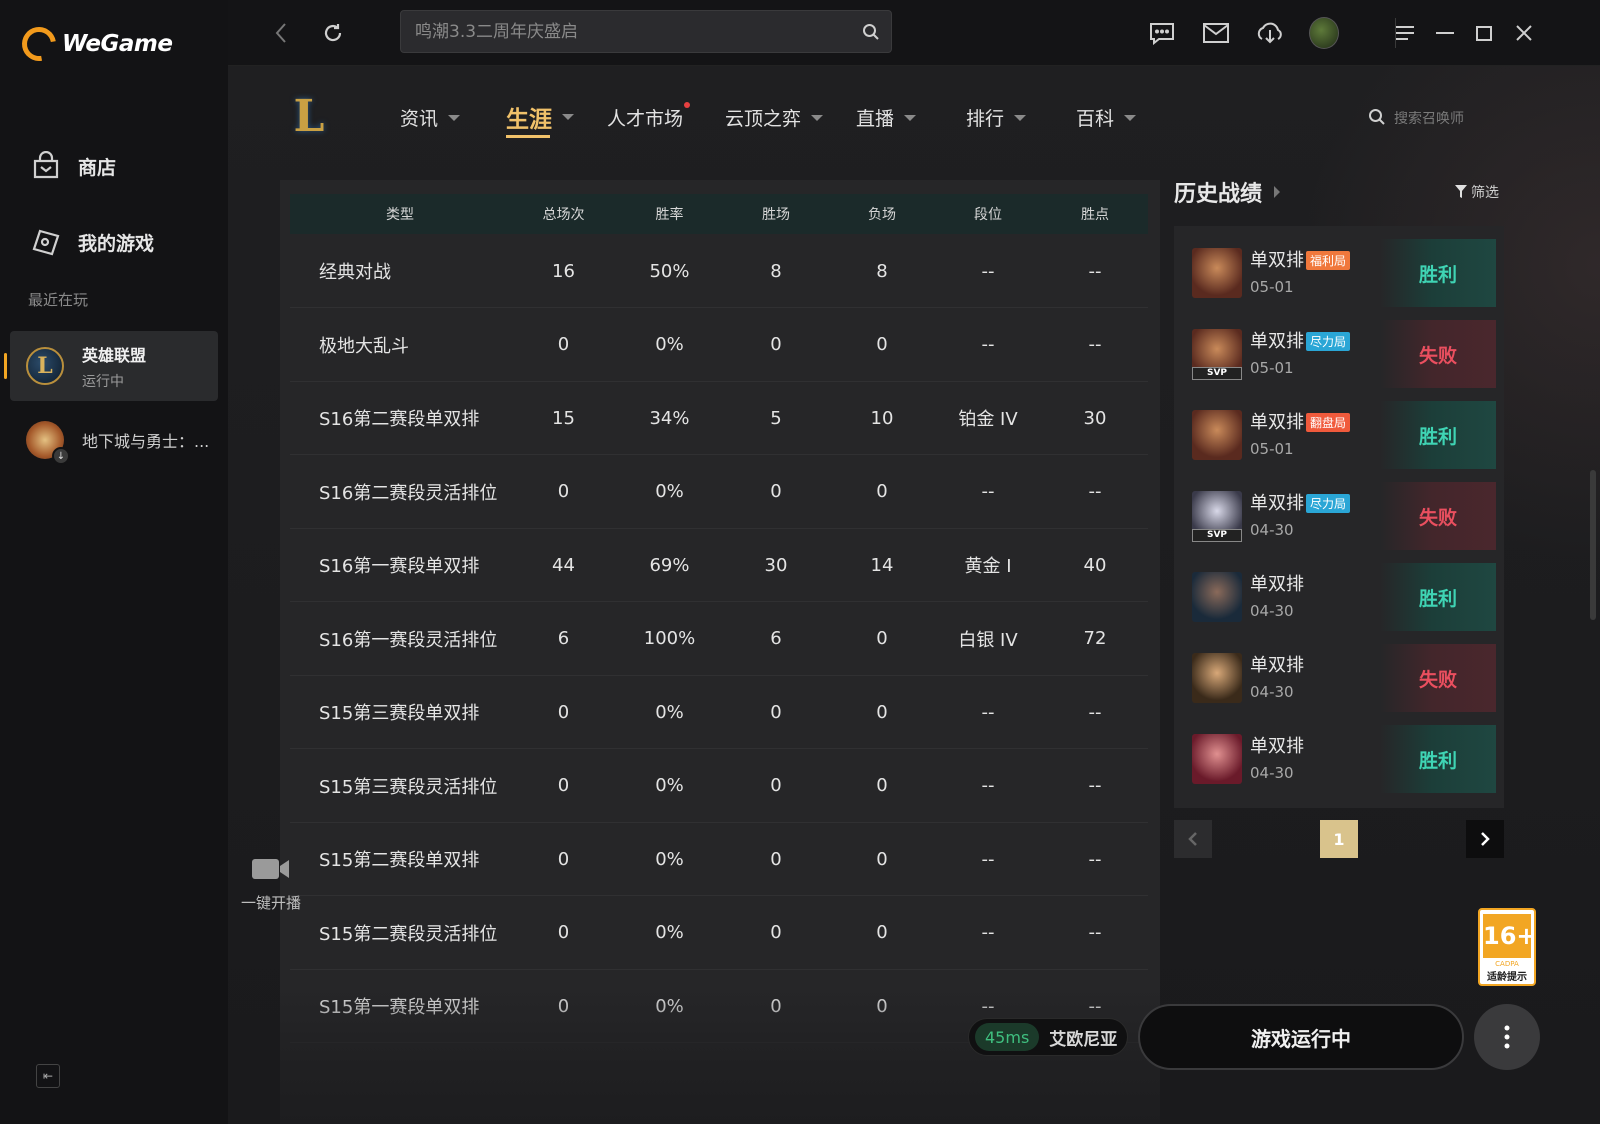  What do you see at coordinates (985, 119) in the screenshot?
I see `tab-label: 排行` at bounding box center [985, 119].